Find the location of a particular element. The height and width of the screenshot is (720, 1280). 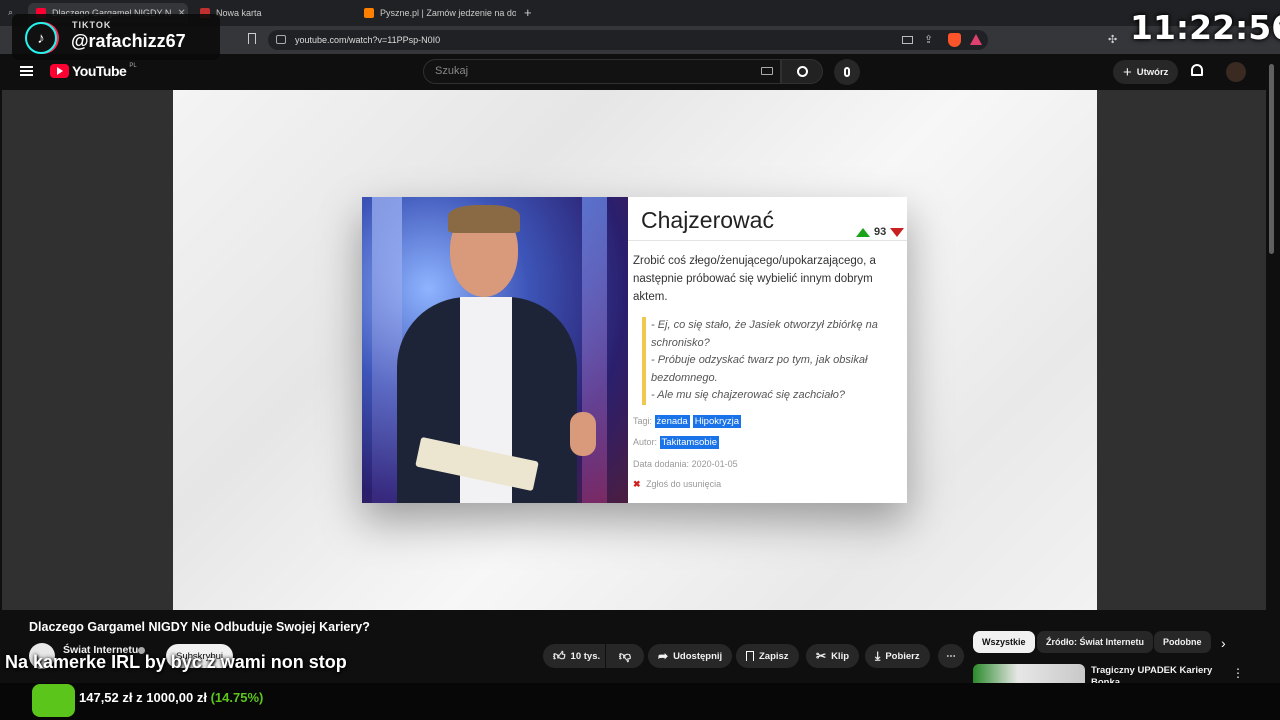

clip-label: Klip is located at coordinates (840, 656).